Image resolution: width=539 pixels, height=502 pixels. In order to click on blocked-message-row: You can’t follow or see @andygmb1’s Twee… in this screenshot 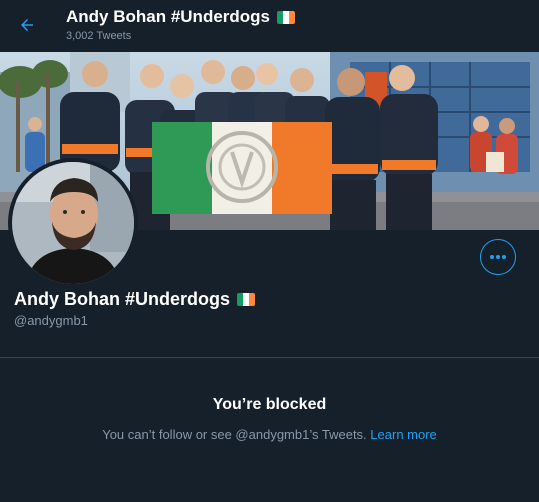, I will do `click(269, 434)`.